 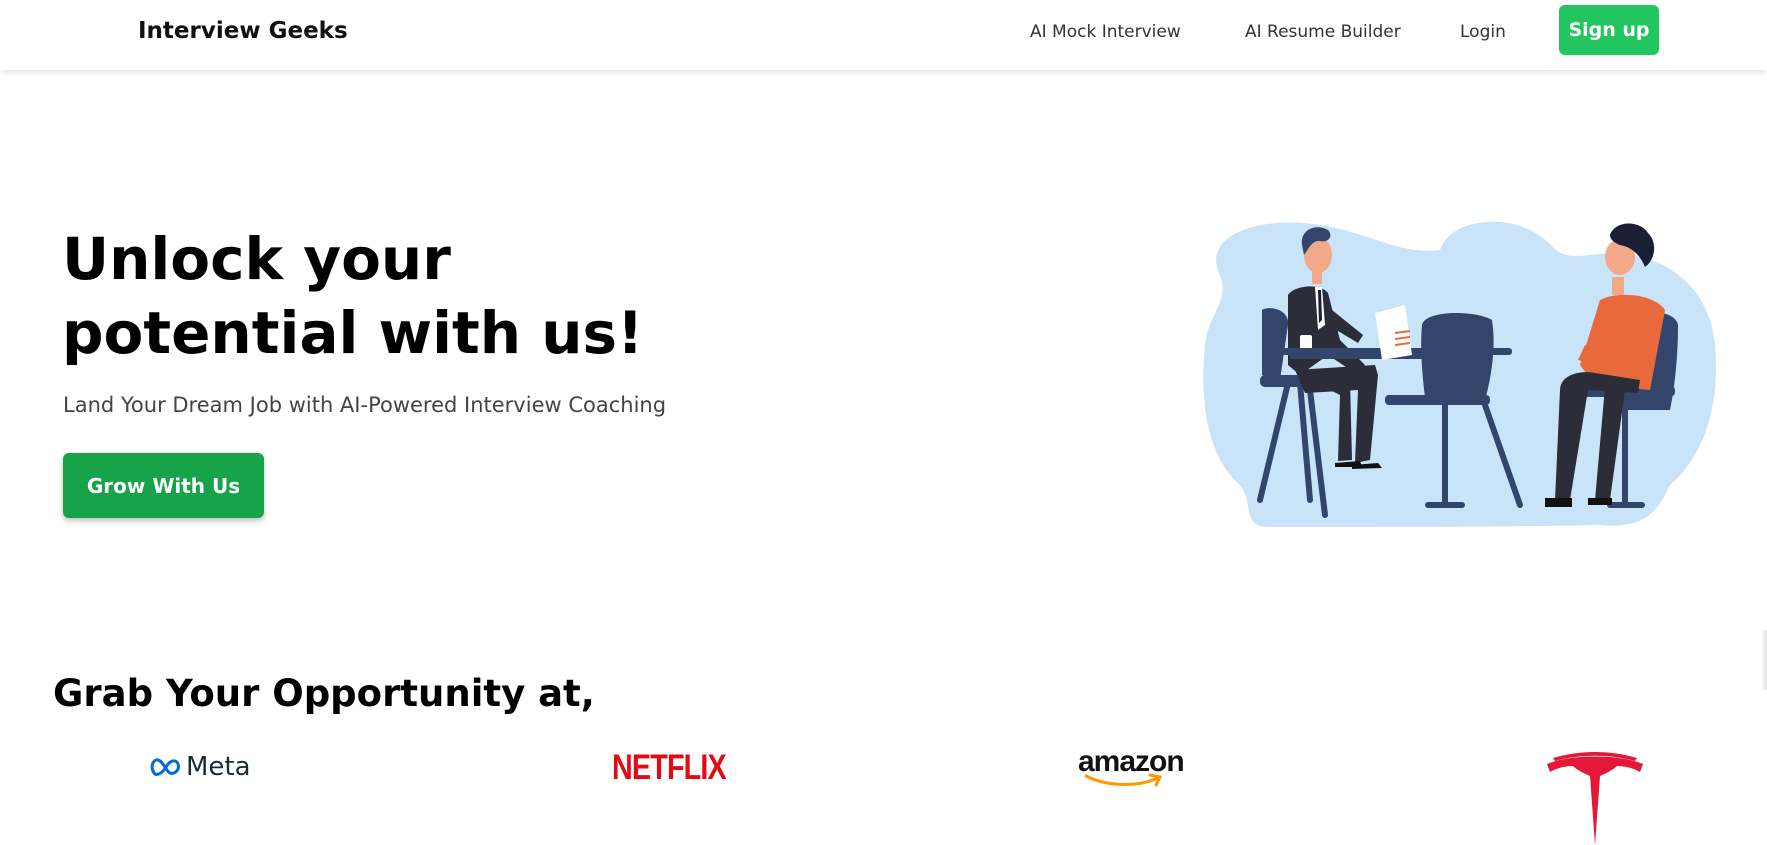 What do you see at coordinates (1133, 767) in the screenshot?
I see `amazon-logo: amazon` at bounding box center [1133, 767].